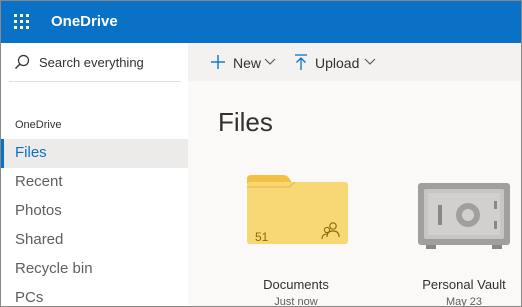 The width and height of the screenshot is (522, 307). I want to click on vault-safe-icon, so click(464, 216).